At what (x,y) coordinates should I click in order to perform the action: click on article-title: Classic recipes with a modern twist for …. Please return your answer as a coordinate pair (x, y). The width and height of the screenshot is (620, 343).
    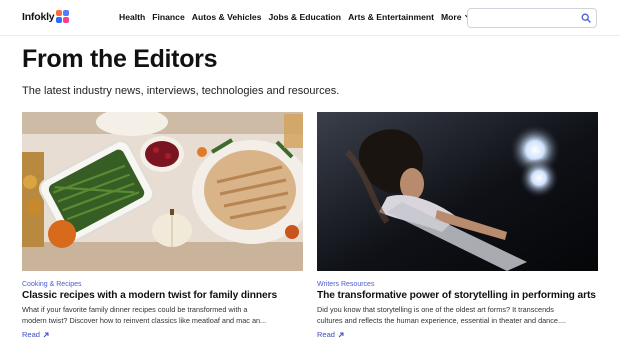
    Looking at the image, I should click on (149, 295).